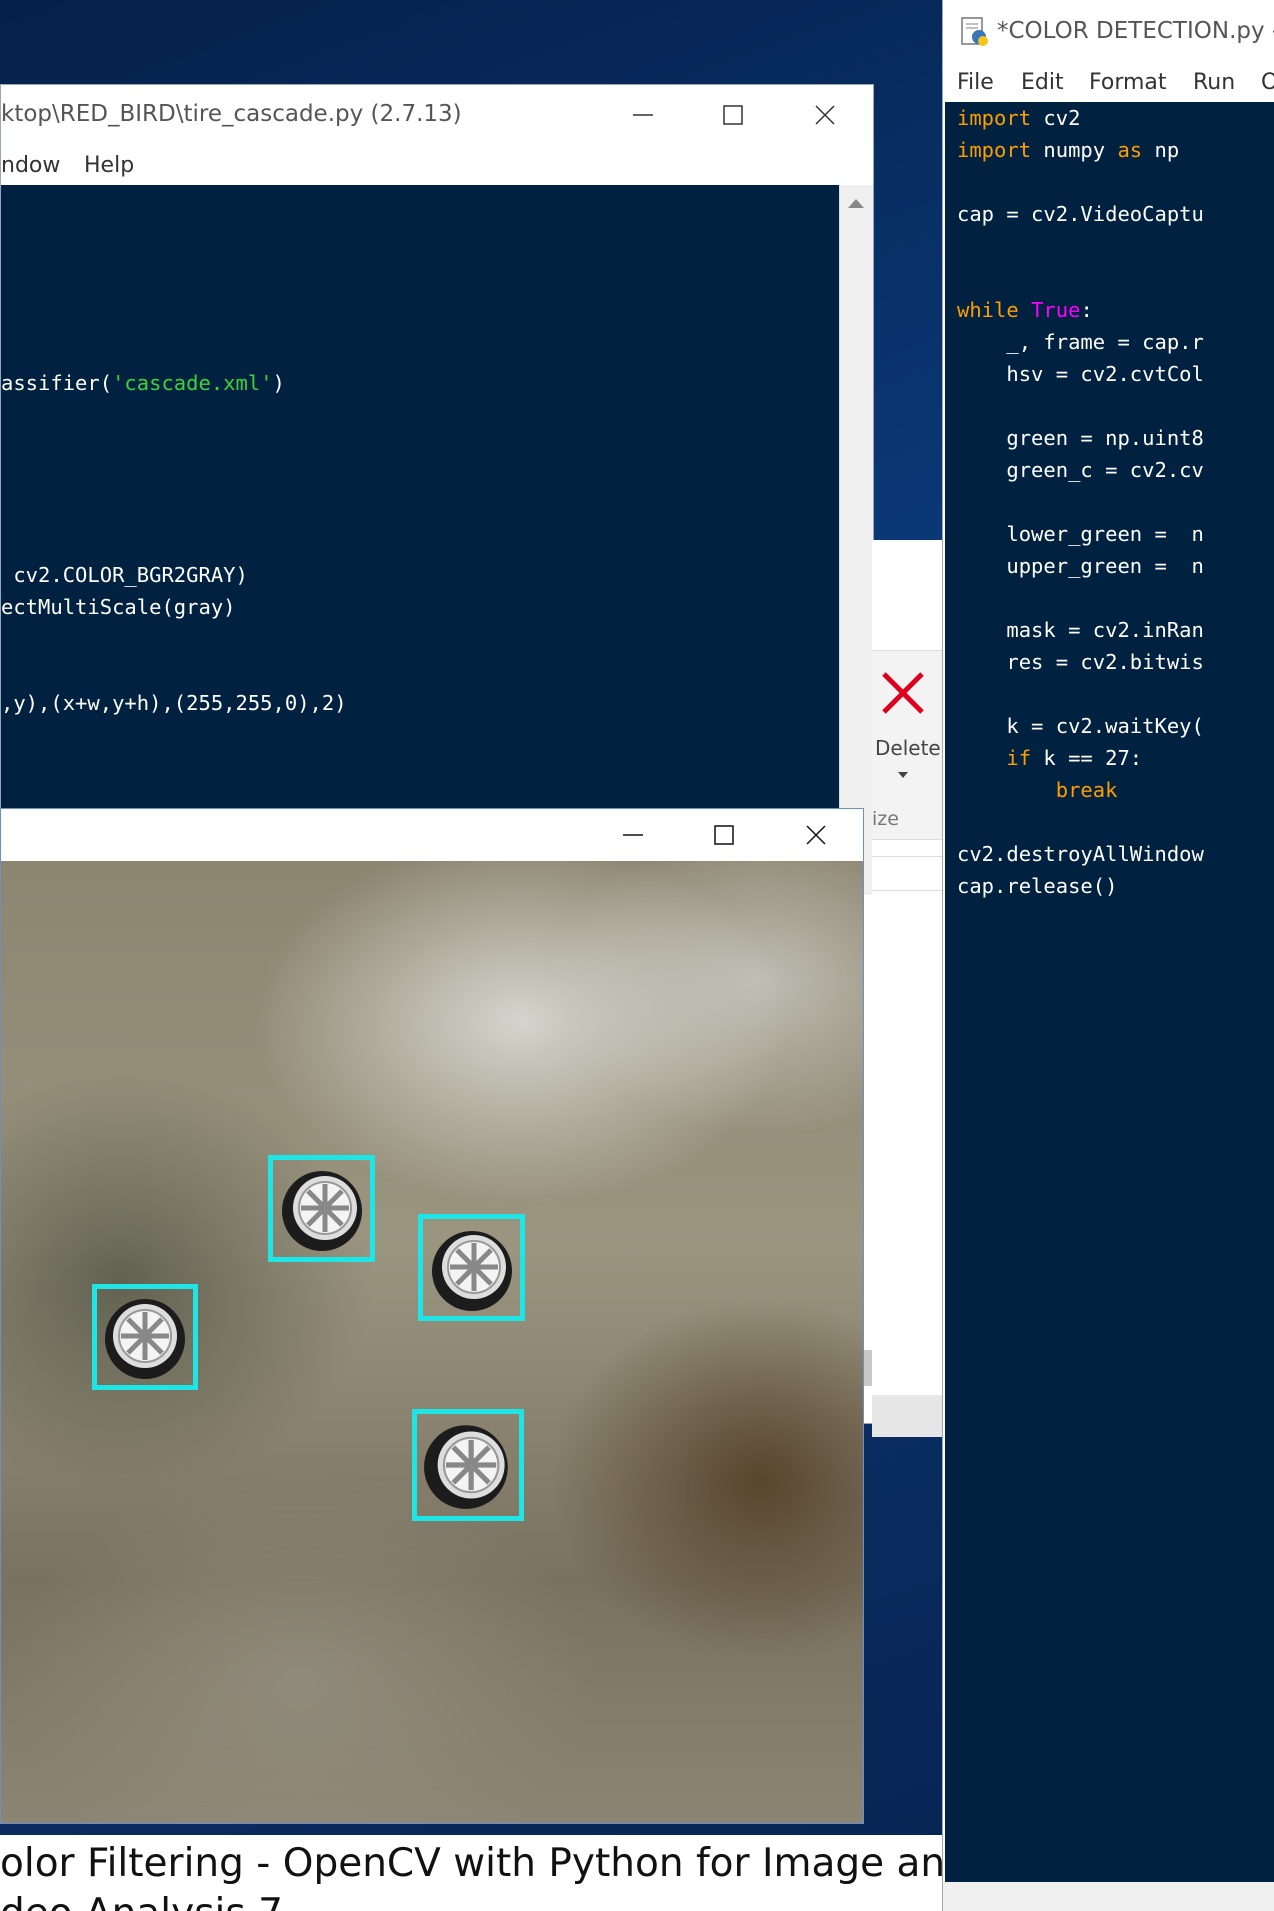 The height and width of the screenshot is (1911, 1274). Describe the element at coordinates (432, 835) in the screenshot. I see `title-bar` at that location.